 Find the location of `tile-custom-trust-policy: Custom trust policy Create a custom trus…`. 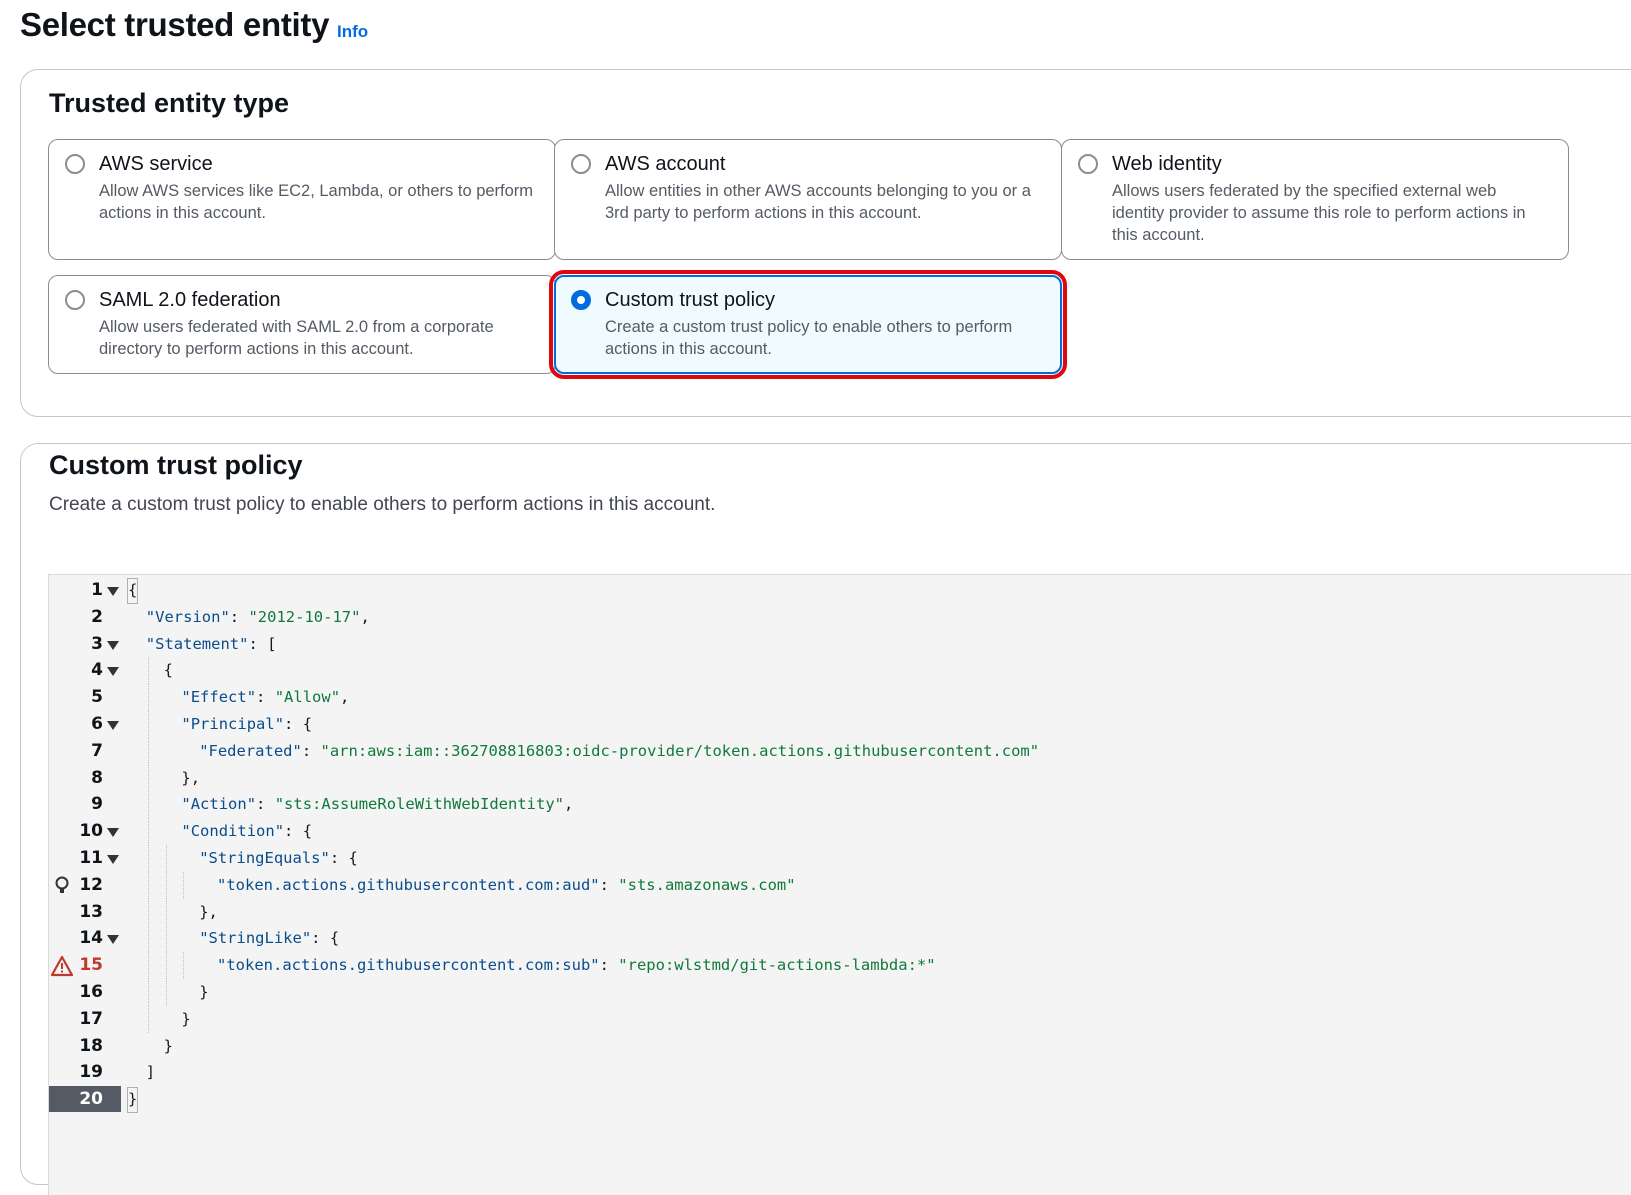

tile-custom-trust-policy: Custom trust policy Create a custom trus… is located at coordinates (808, 324).